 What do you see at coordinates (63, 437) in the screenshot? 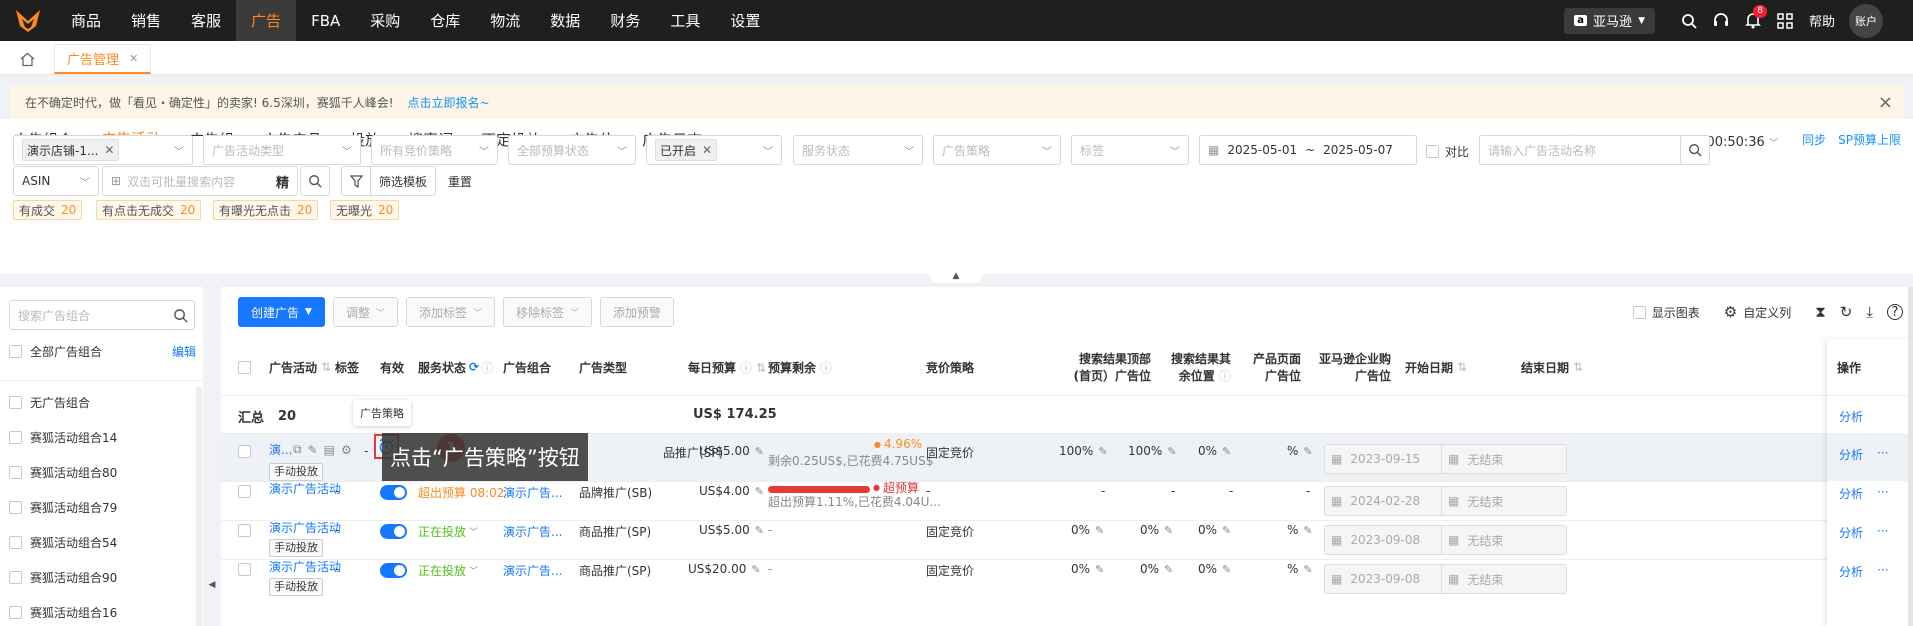
I see `portfolio-item: 赛狐活动组合14` at bounding box center [63, 437].